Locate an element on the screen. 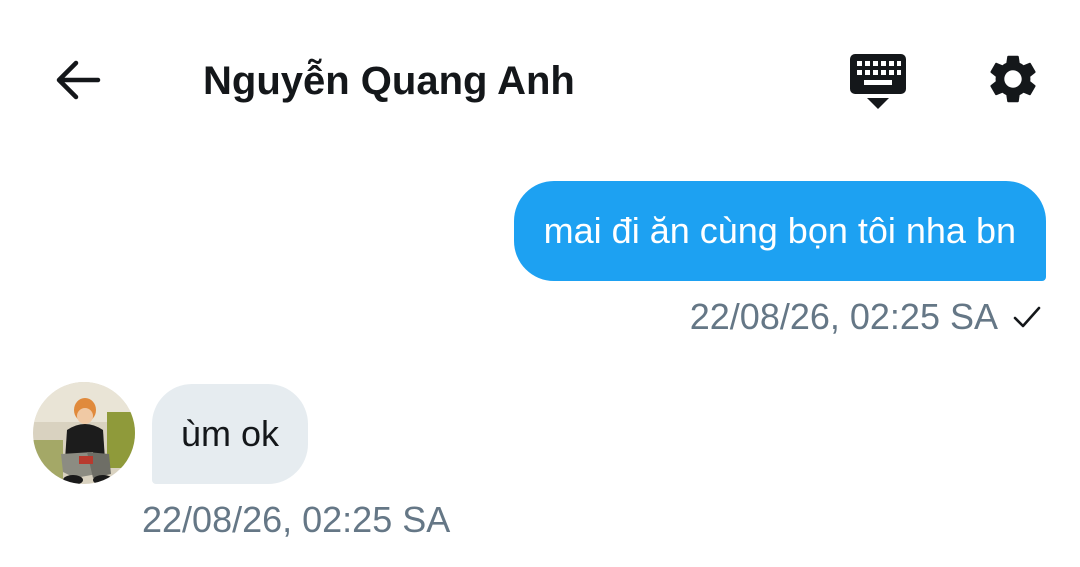 The height and width of the screenshot is (567, 1080). conversation-title: Nguyễn Quang Anh is located at coordinates (389, 81).